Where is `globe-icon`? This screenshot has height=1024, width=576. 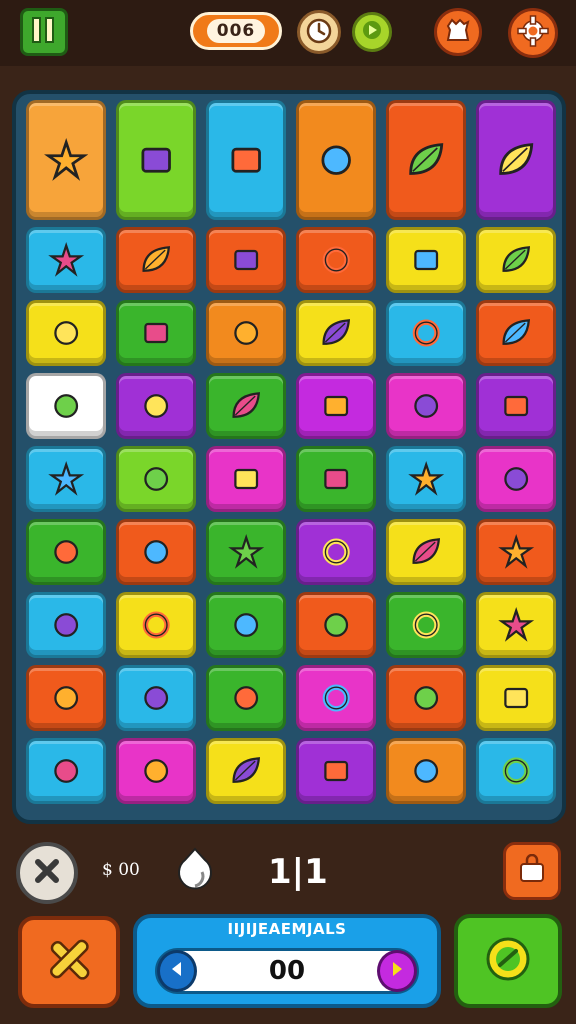 globe-icon is located at coordinates (426, 333).